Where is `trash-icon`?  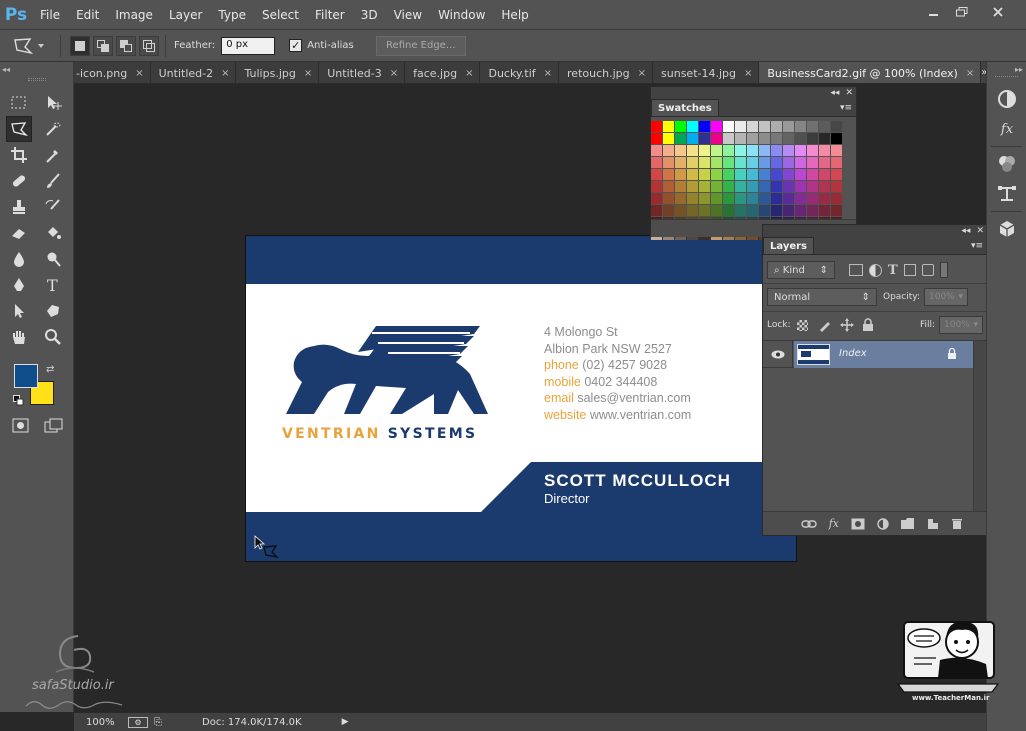 trash-icon is located at coordinates (957, 524).